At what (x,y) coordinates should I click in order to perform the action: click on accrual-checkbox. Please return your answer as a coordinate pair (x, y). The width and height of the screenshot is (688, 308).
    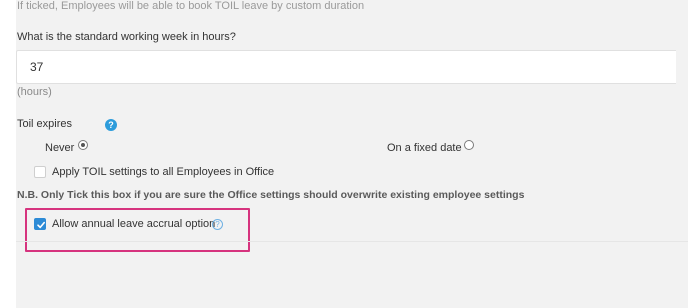
    Looking at the image, I should click on (40, 224).